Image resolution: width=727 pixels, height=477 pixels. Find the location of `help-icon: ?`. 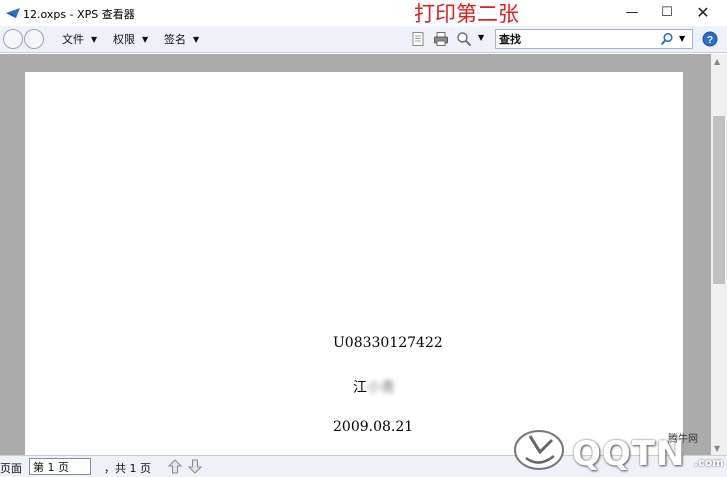

help-icon: ? is located at coordinates (710, 39).